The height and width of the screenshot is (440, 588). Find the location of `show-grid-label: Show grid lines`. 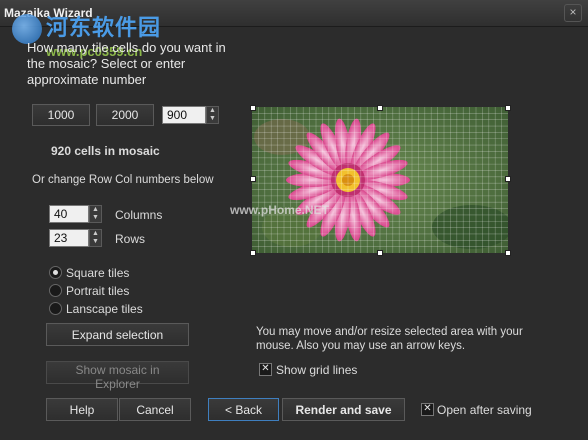

show-grid-label: Show grid lines is located at coordinates (316, 370).